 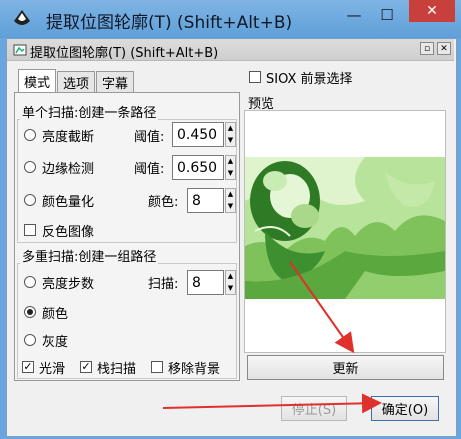 What do you see at coordinates (322, 307) in the screenshot?
I see `arrow-to-update-icon` at bounding box center [322, 307].